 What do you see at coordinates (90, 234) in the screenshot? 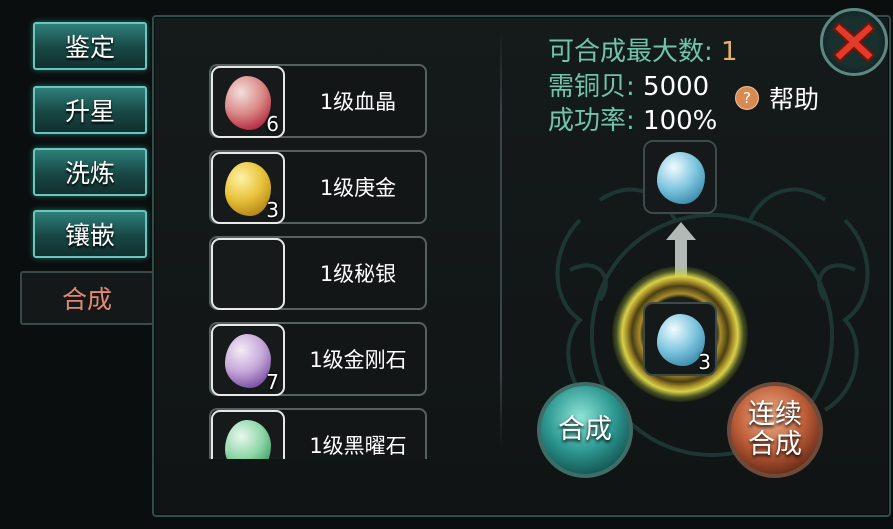
I see `tab-inlay: 镶嵌` at bounding box center [90, 234].